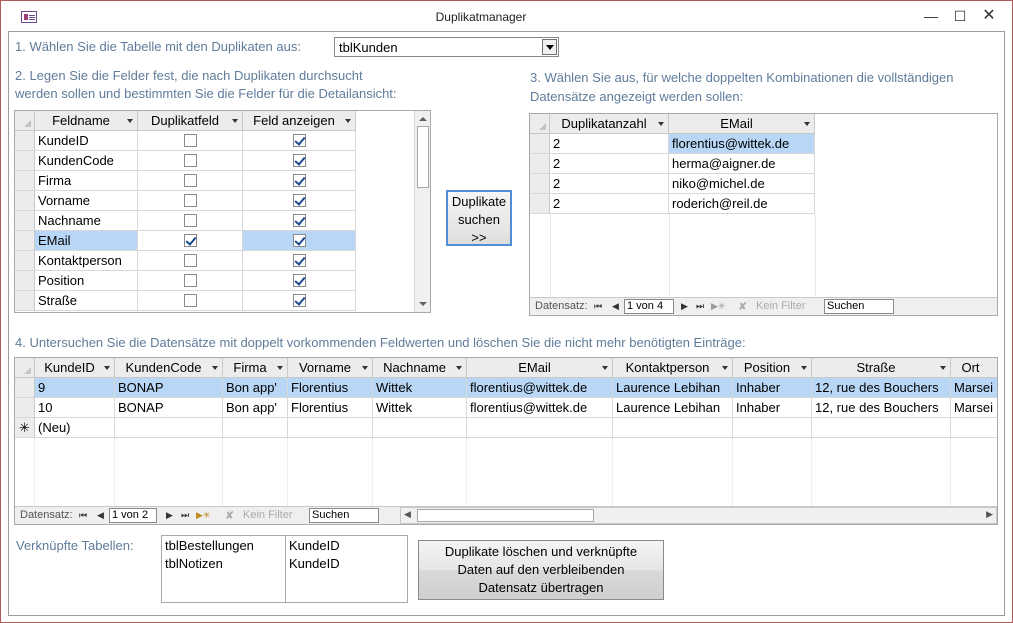 The image size is (1013, 623). I want to click on field-name-cell: Nachname, so click(86, 221).